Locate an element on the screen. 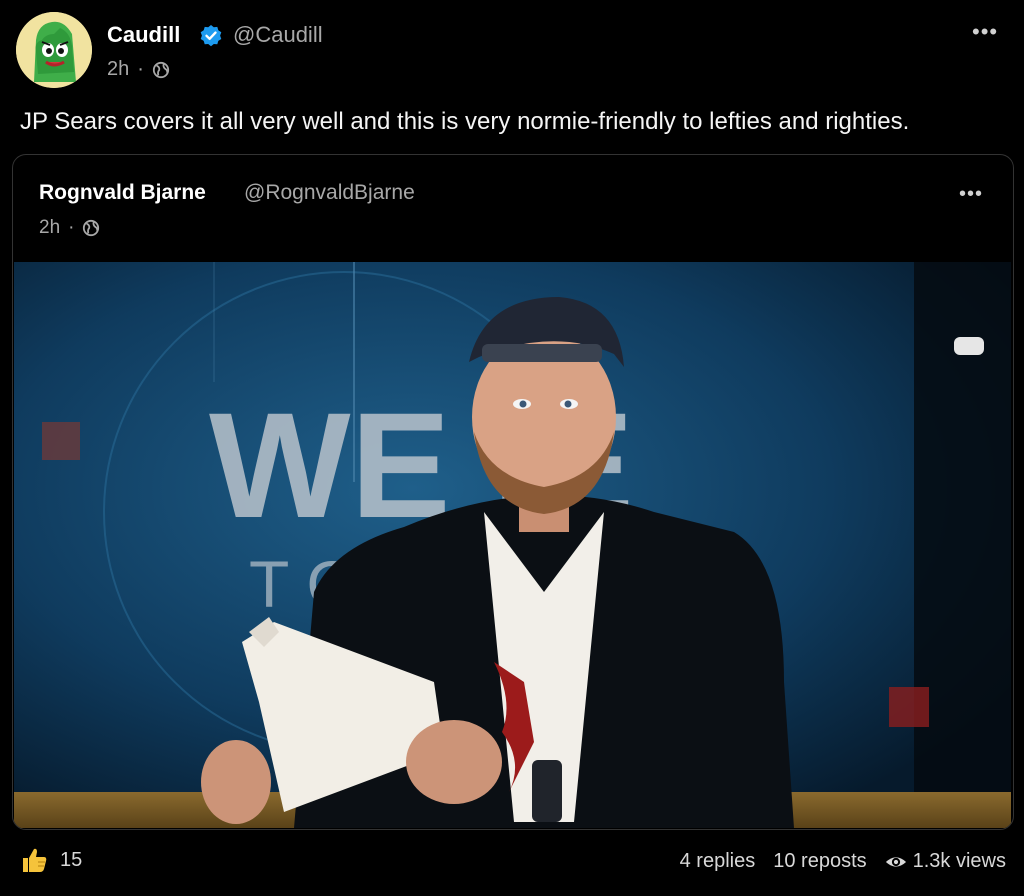 The image size is (1024, 896). post-stats: 4 replies 10 reposts 1.3k views is located at coordinates (834, 861).